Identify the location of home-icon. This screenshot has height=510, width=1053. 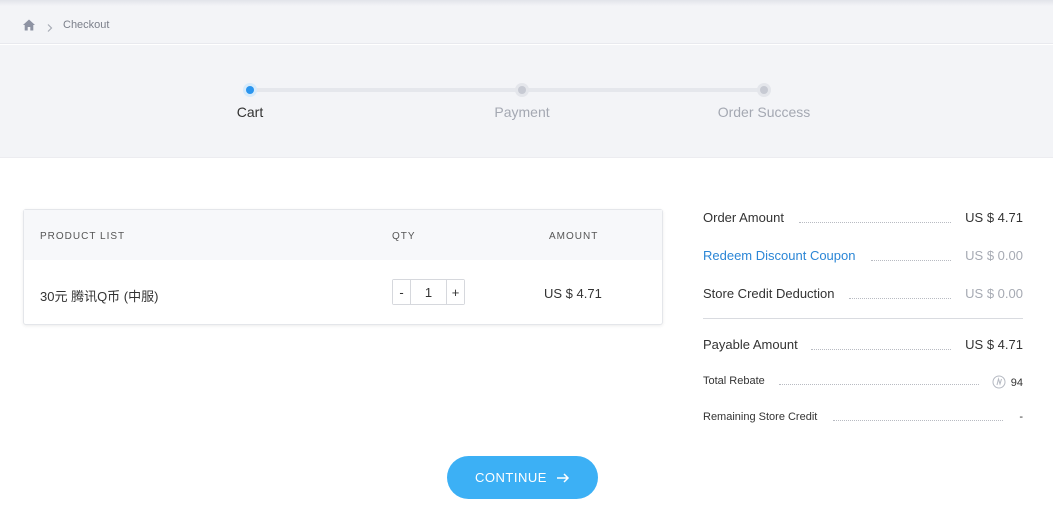
(29, 25).